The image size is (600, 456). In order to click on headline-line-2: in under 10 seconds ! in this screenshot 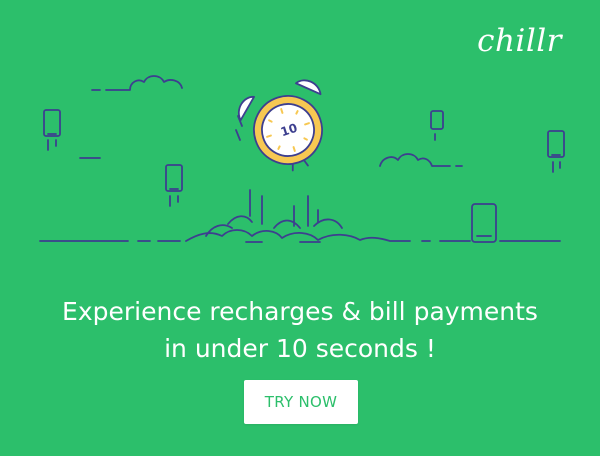, I will do `click(300, 348)`.